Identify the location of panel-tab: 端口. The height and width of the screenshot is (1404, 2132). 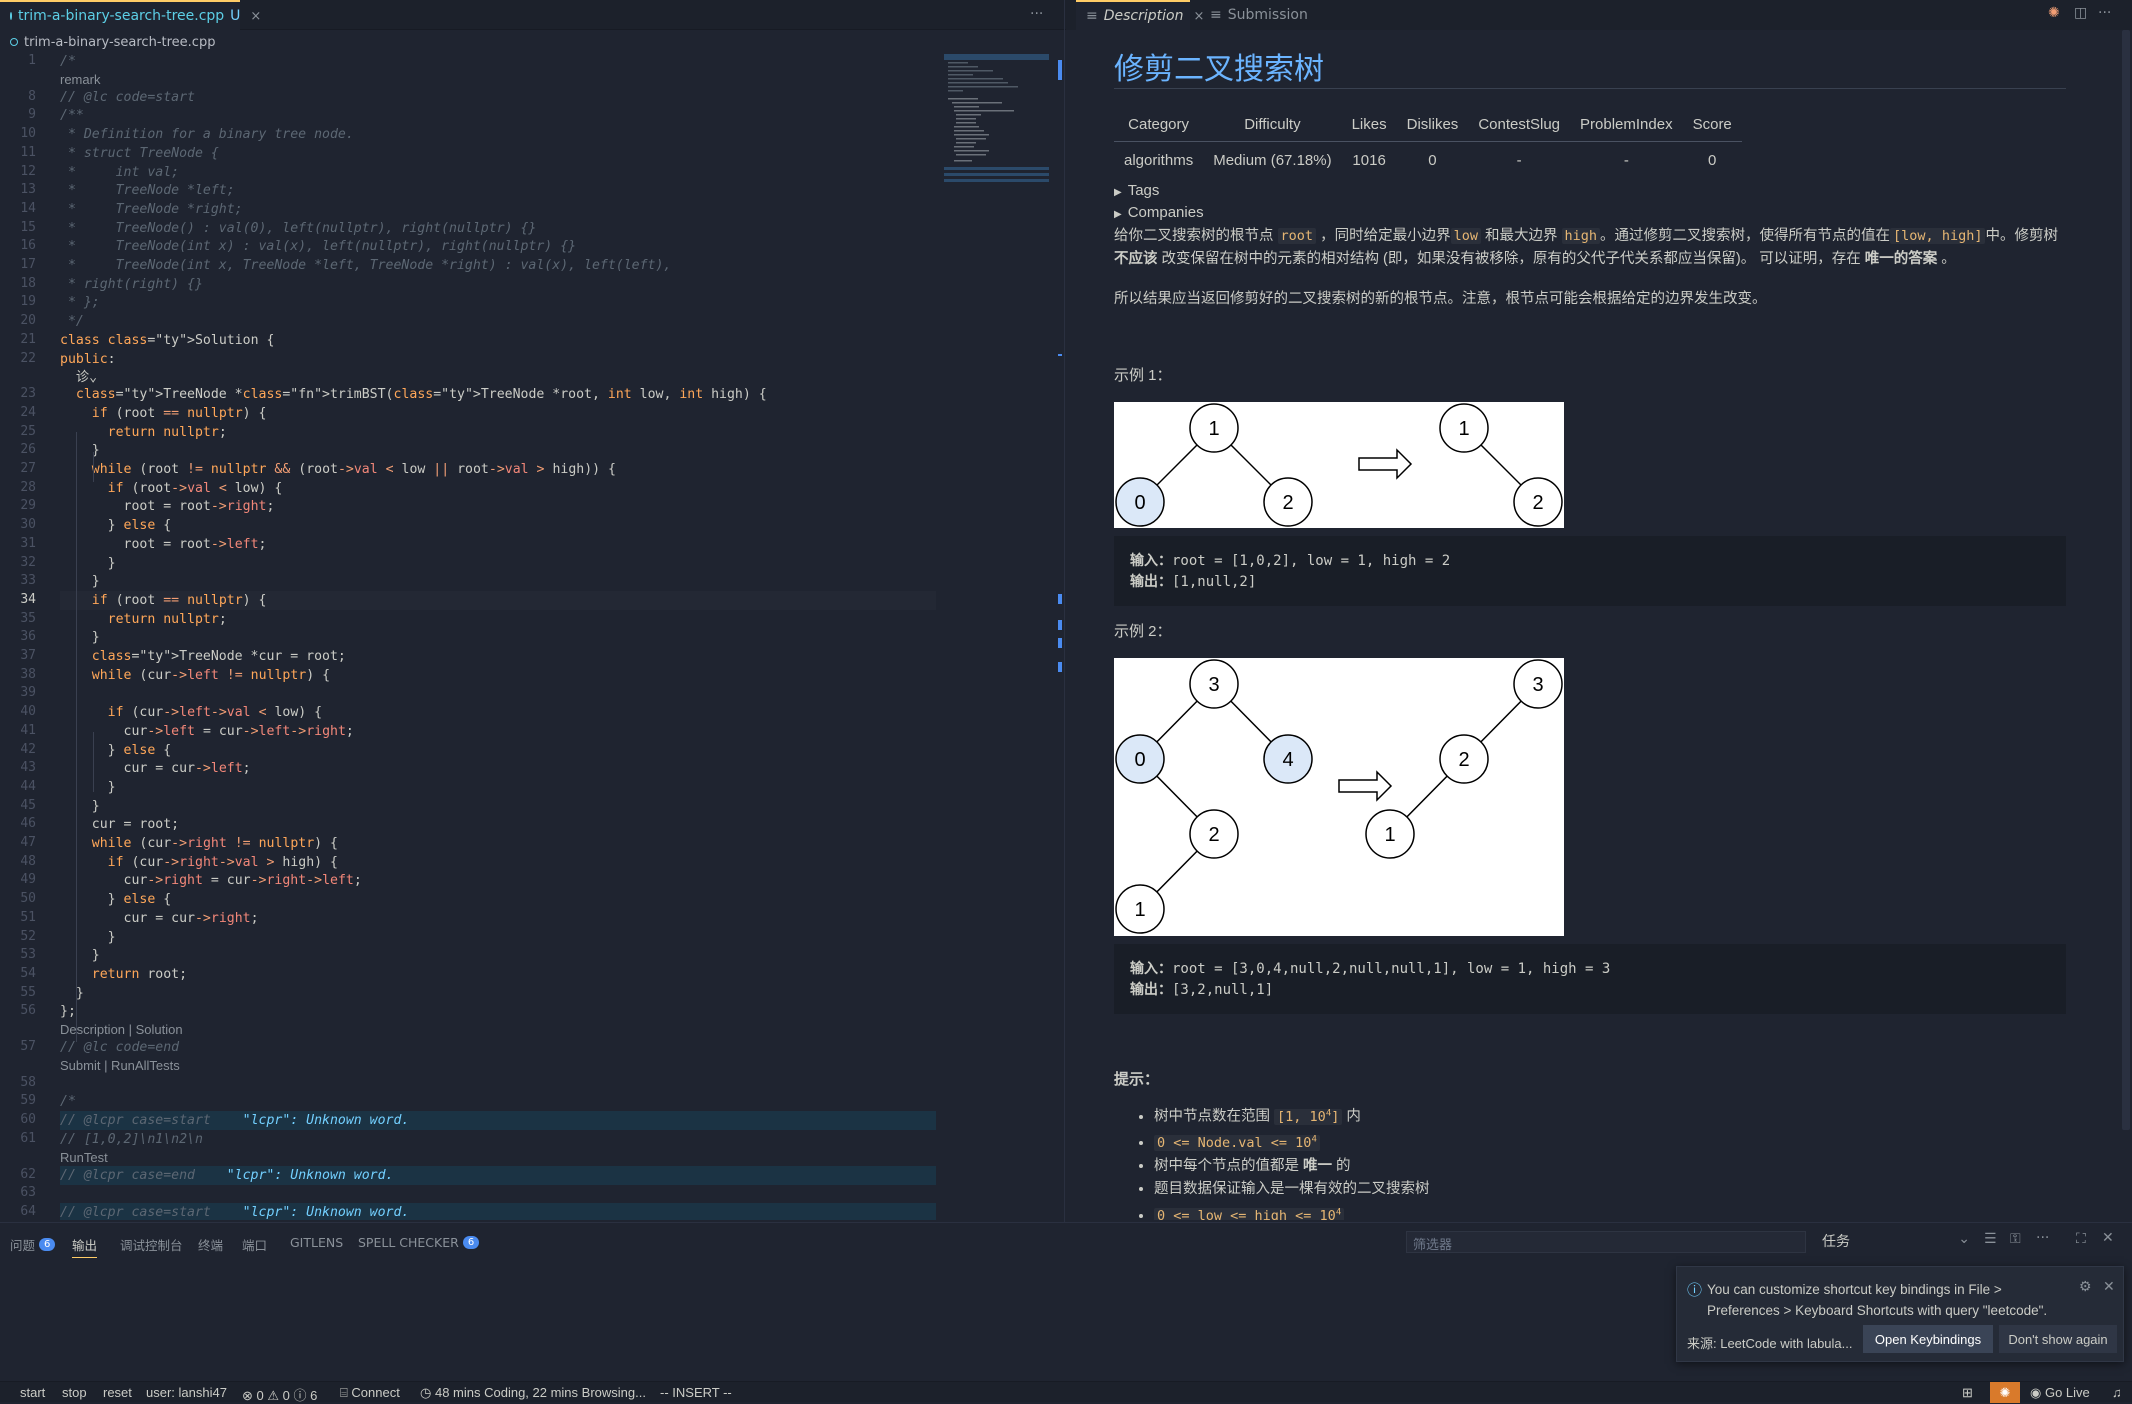
(254, 1244).